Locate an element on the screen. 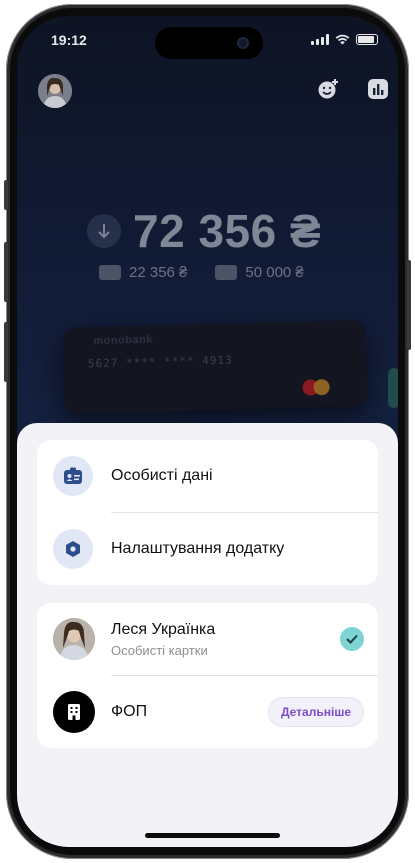 This screenshot has width=415, height=863. details-button: Детальніше is located at coordinates (315, 712).